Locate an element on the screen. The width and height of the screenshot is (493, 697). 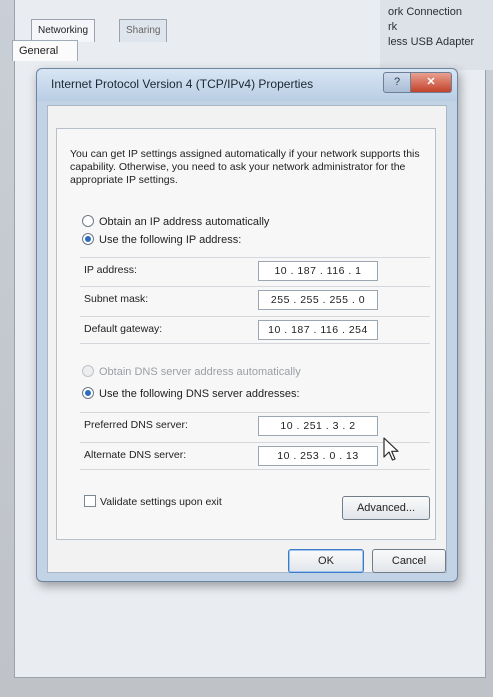
radio-unchecked-icon is located at coordinates (88, 221).